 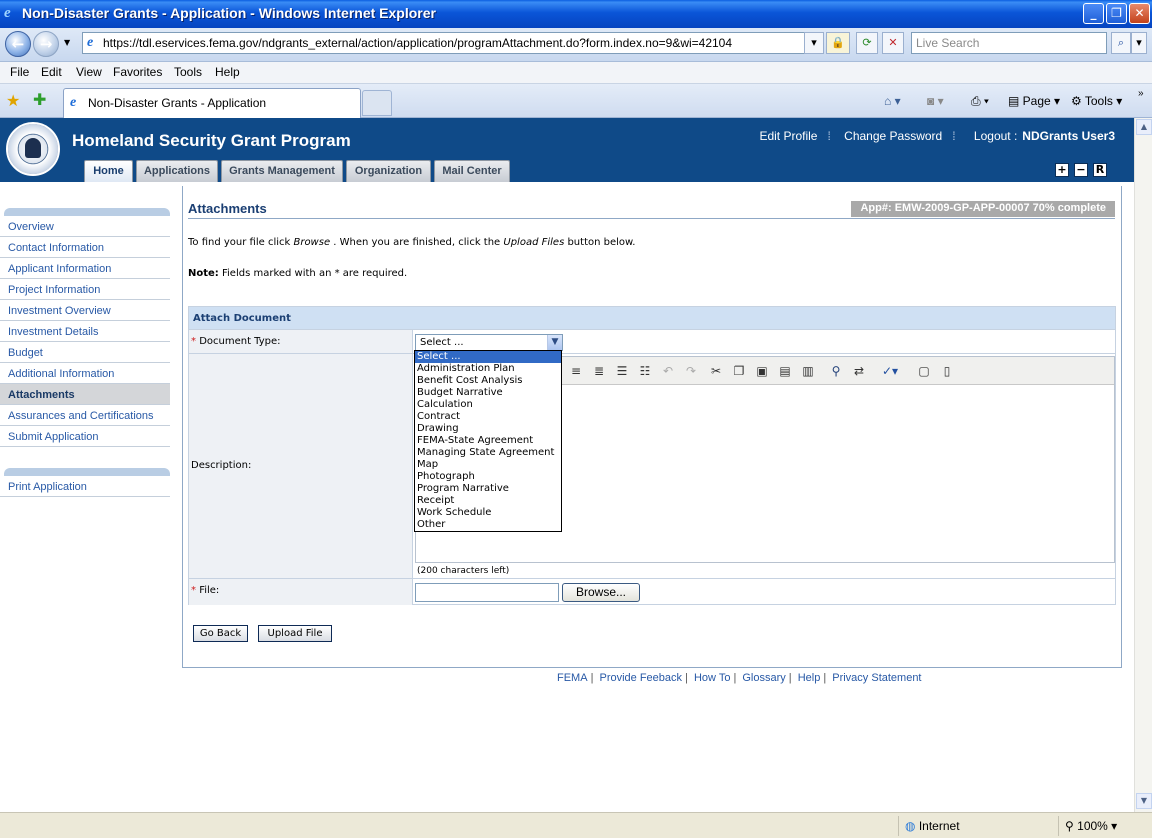 What do you see at coordinates (488, 525) in the screenshot?
I see `option-other: Other` at bounding box center [488, 525].